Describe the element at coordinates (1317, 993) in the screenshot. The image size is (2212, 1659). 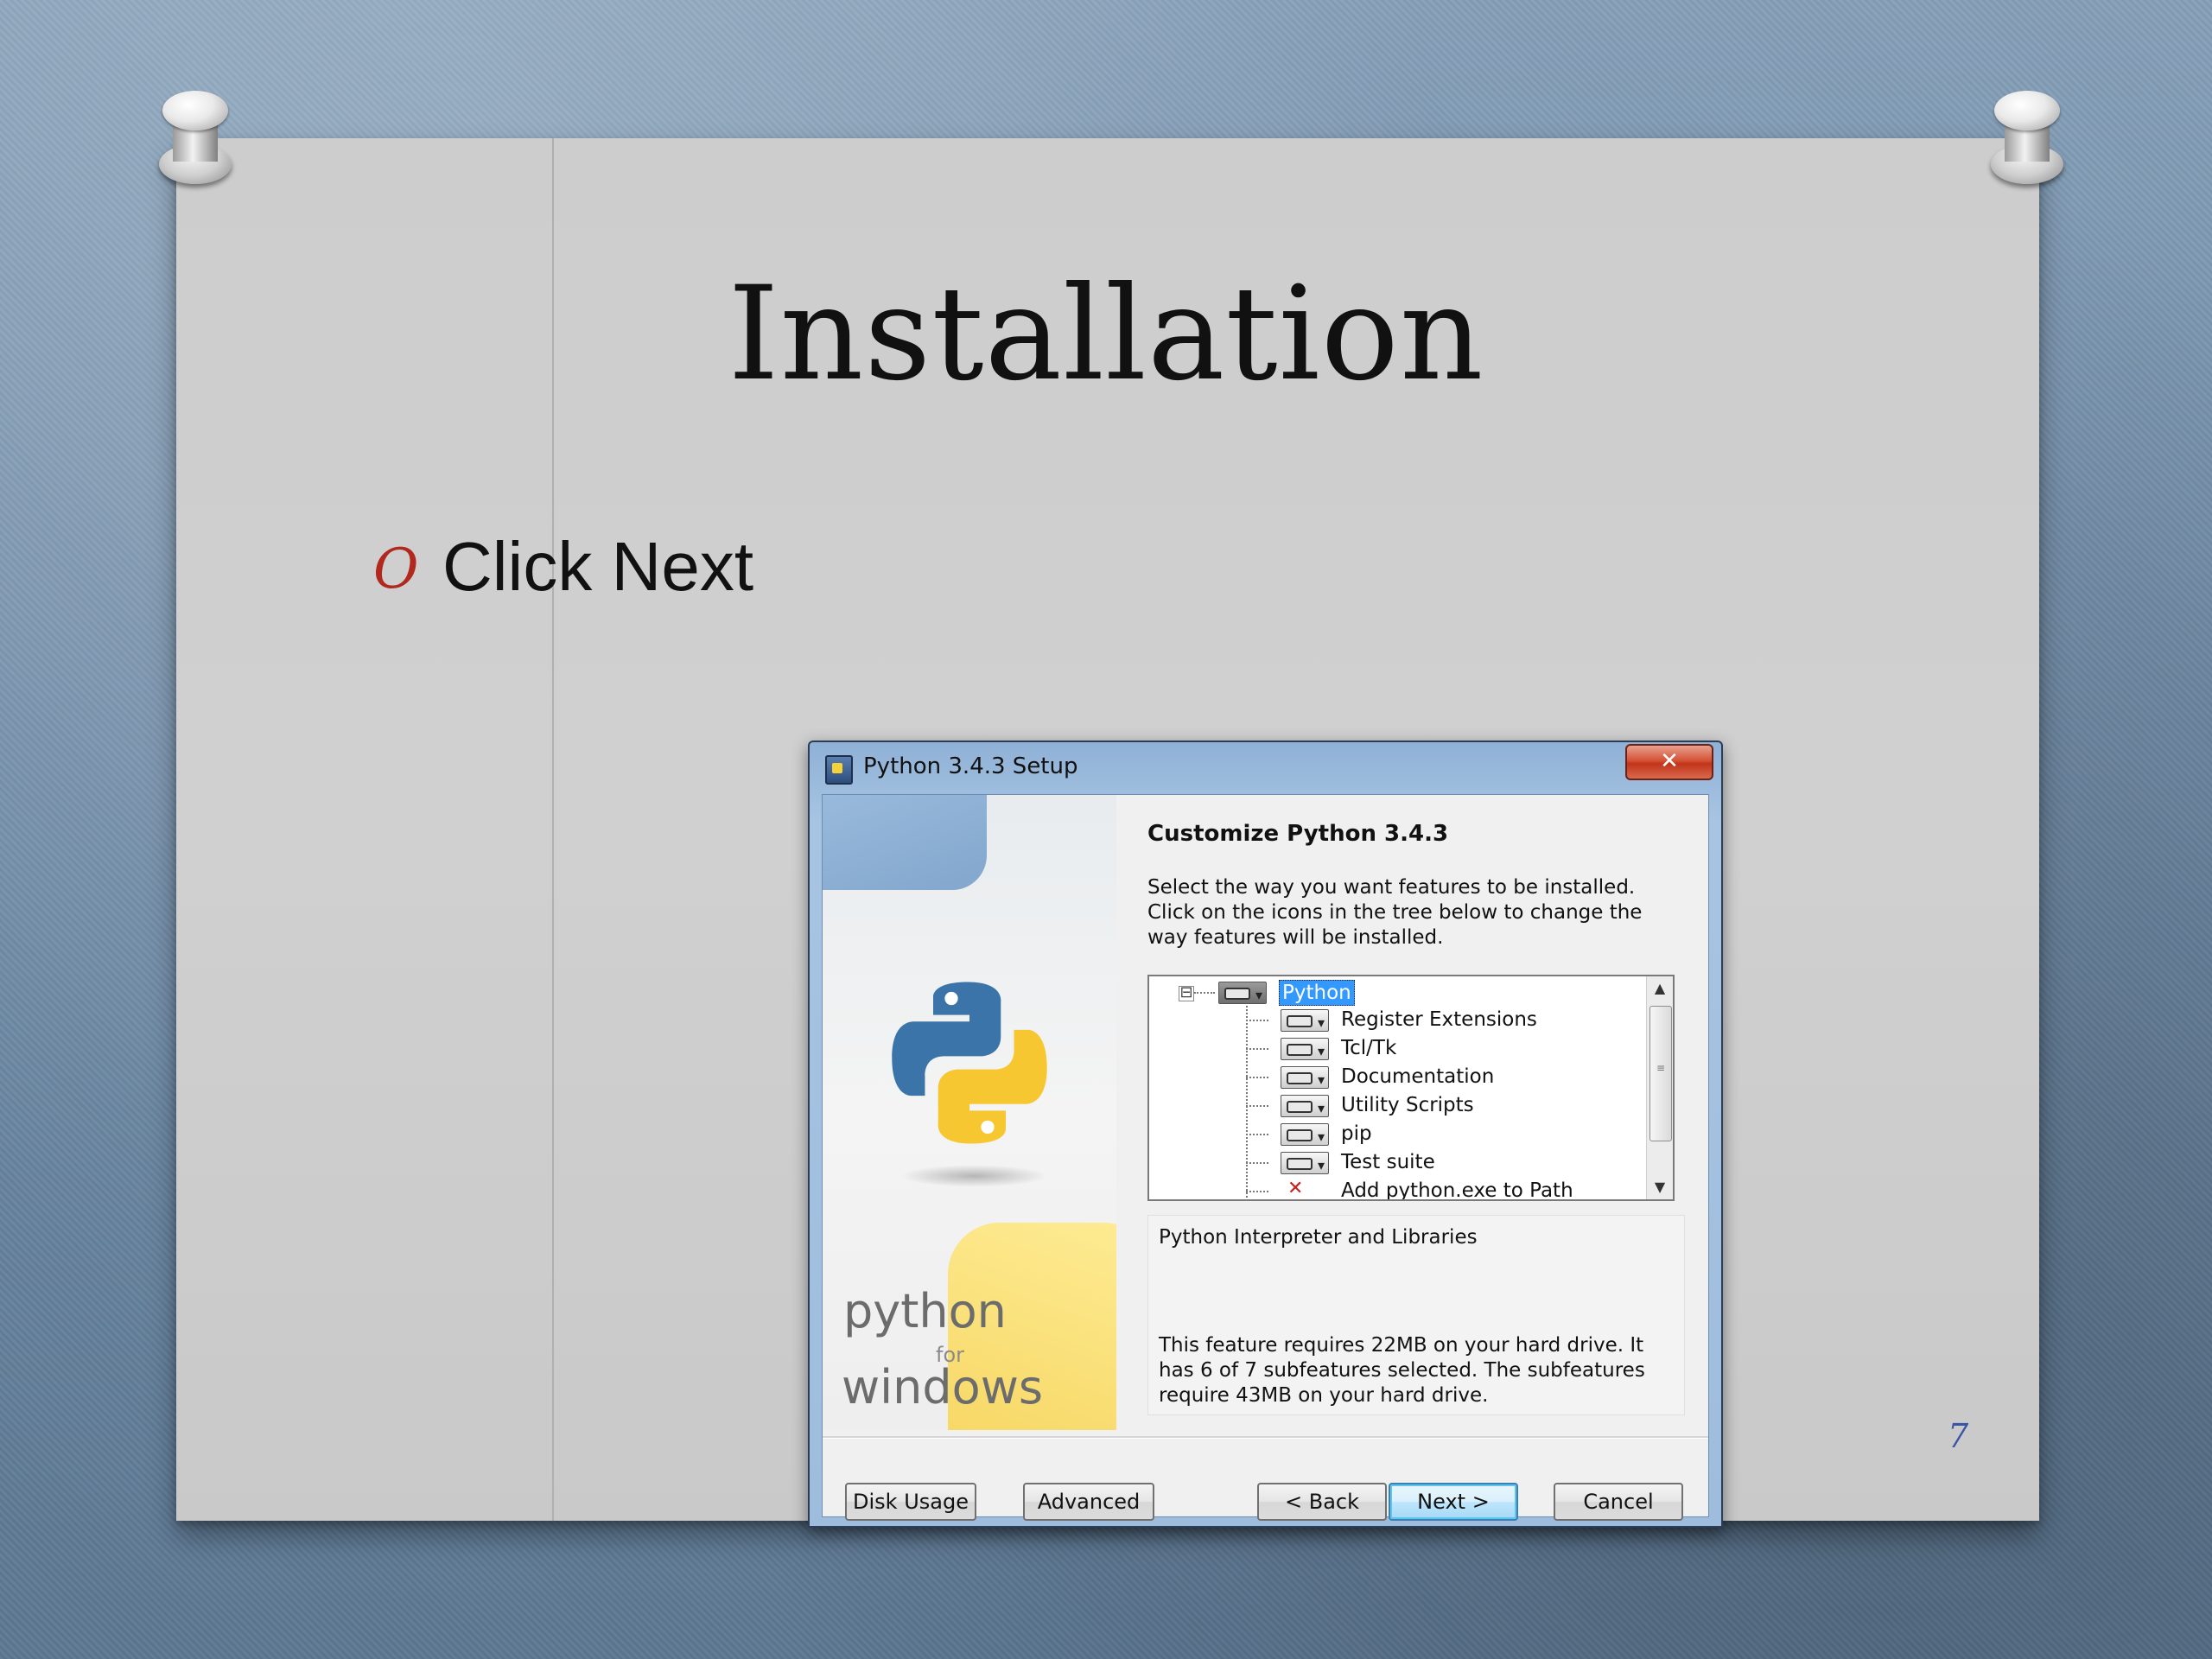
I see `tree-label: Python` at that location.